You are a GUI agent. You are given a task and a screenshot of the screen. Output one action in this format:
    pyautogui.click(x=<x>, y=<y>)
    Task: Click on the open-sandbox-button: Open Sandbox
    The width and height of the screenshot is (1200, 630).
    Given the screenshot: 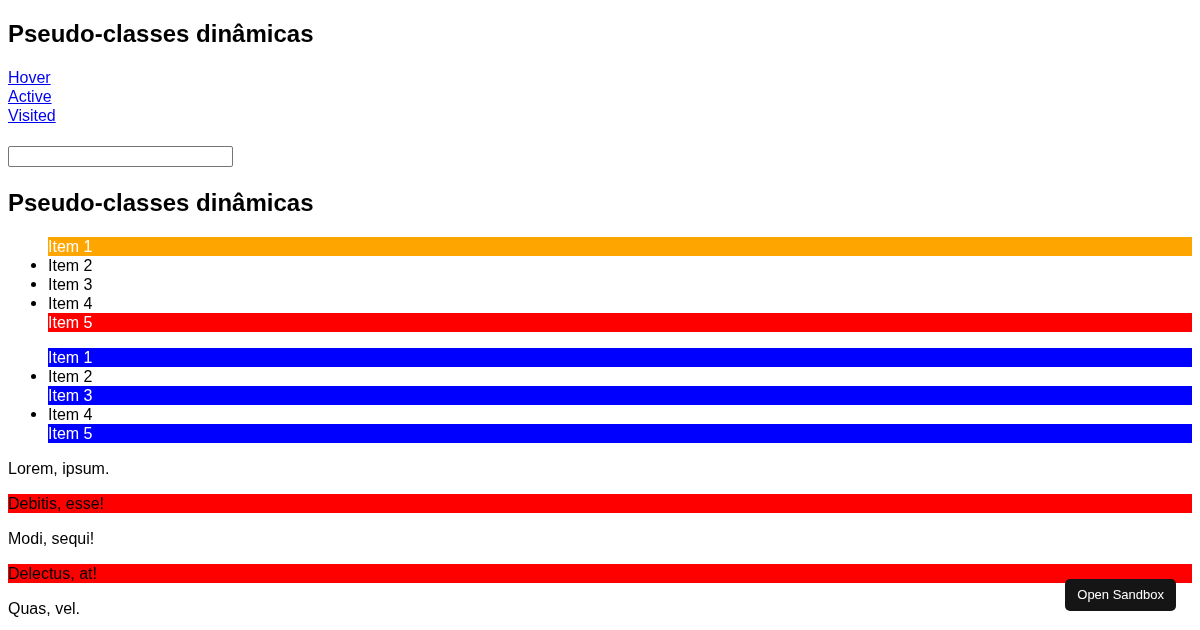 What is the action you would take?
    pyautogui.click(x=1120, y=595)
    